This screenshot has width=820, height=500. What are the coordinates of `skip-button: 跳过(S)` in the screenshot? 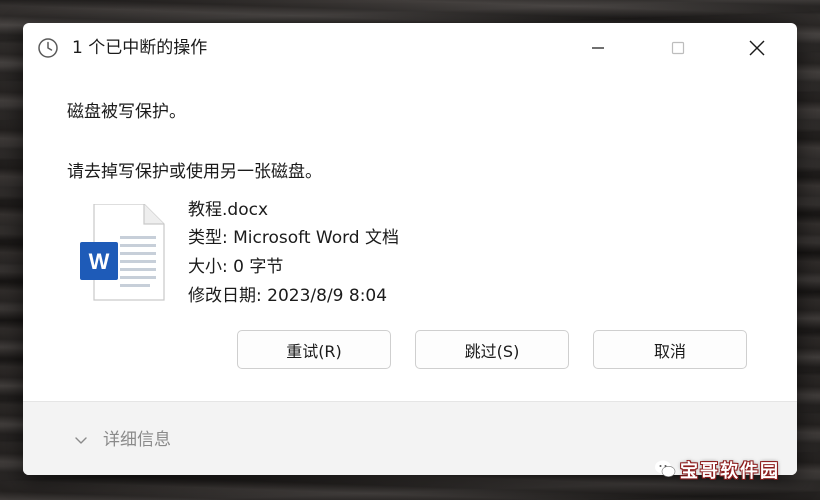 It's located at (492, 349).